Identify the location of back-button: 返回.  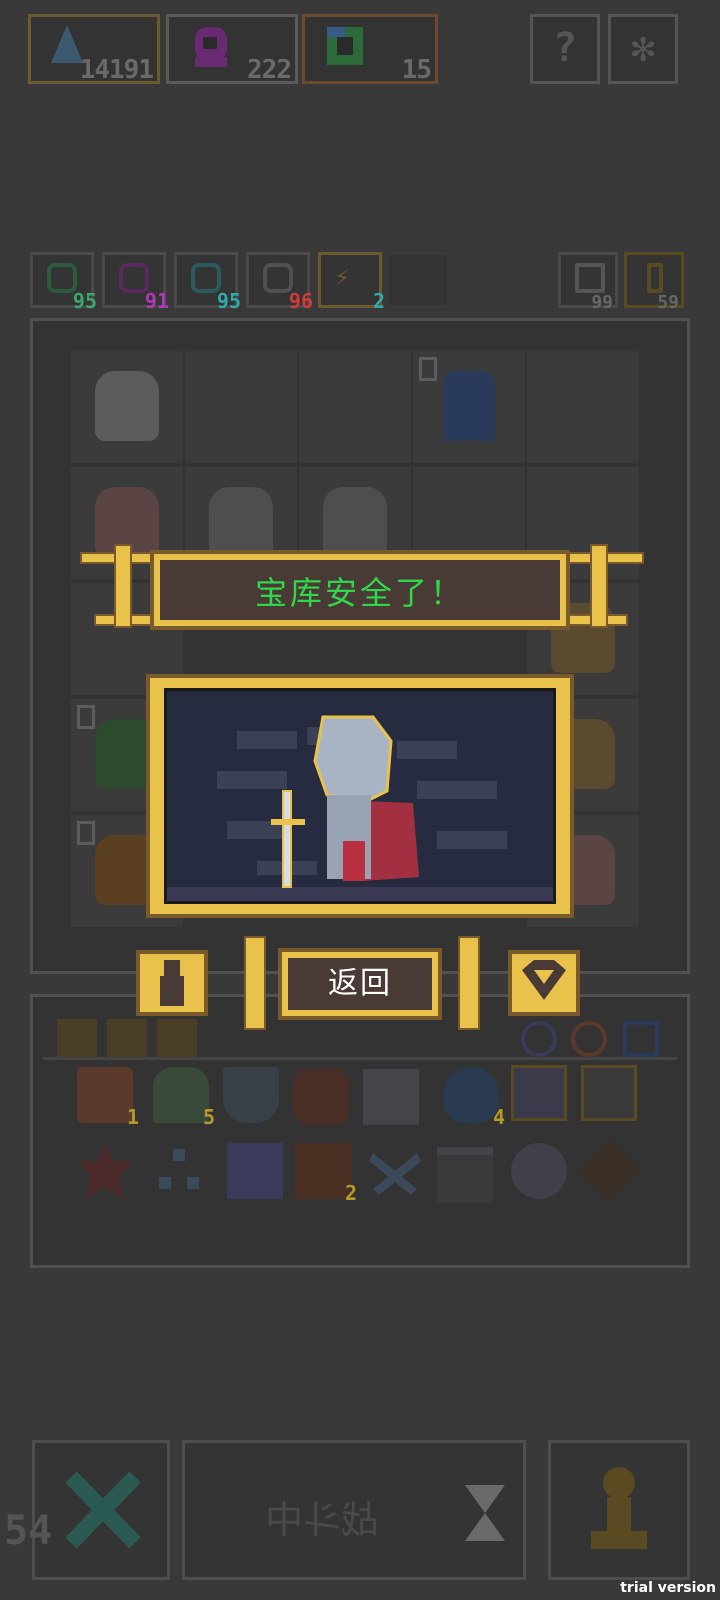
(360, 984).